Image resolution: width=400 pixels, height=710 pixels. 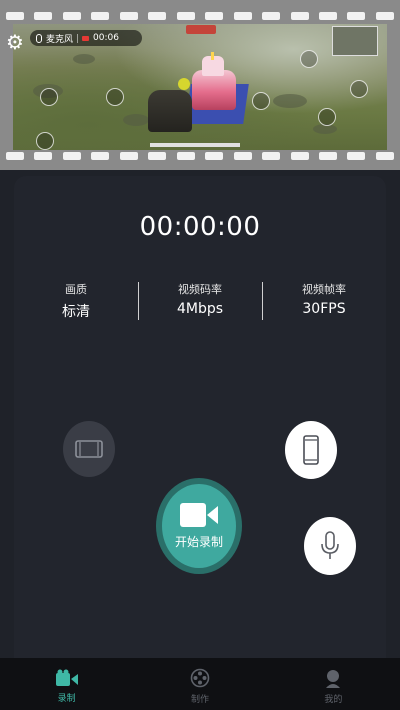 I want to click on game-health-bar, so click(x=195, y=145).